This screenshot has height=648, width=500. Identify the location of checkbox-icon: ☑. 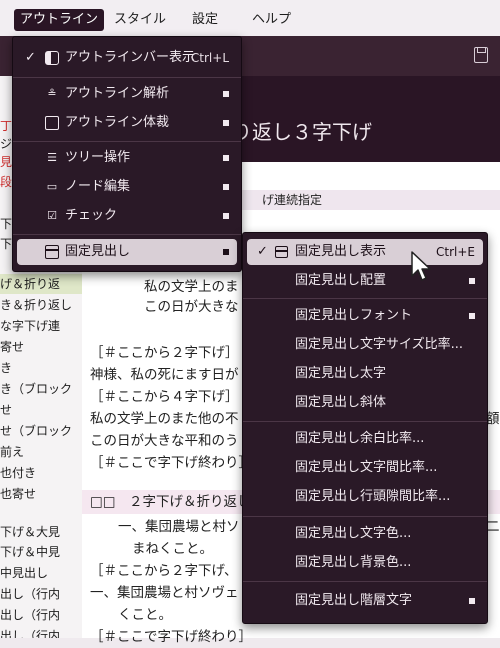
(52, 215).